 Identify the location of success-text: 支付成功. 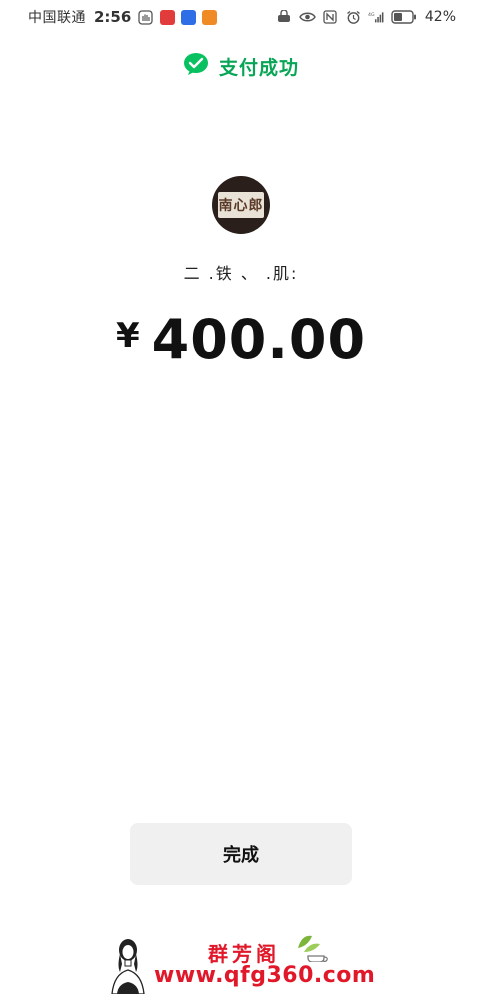
(258, 67).